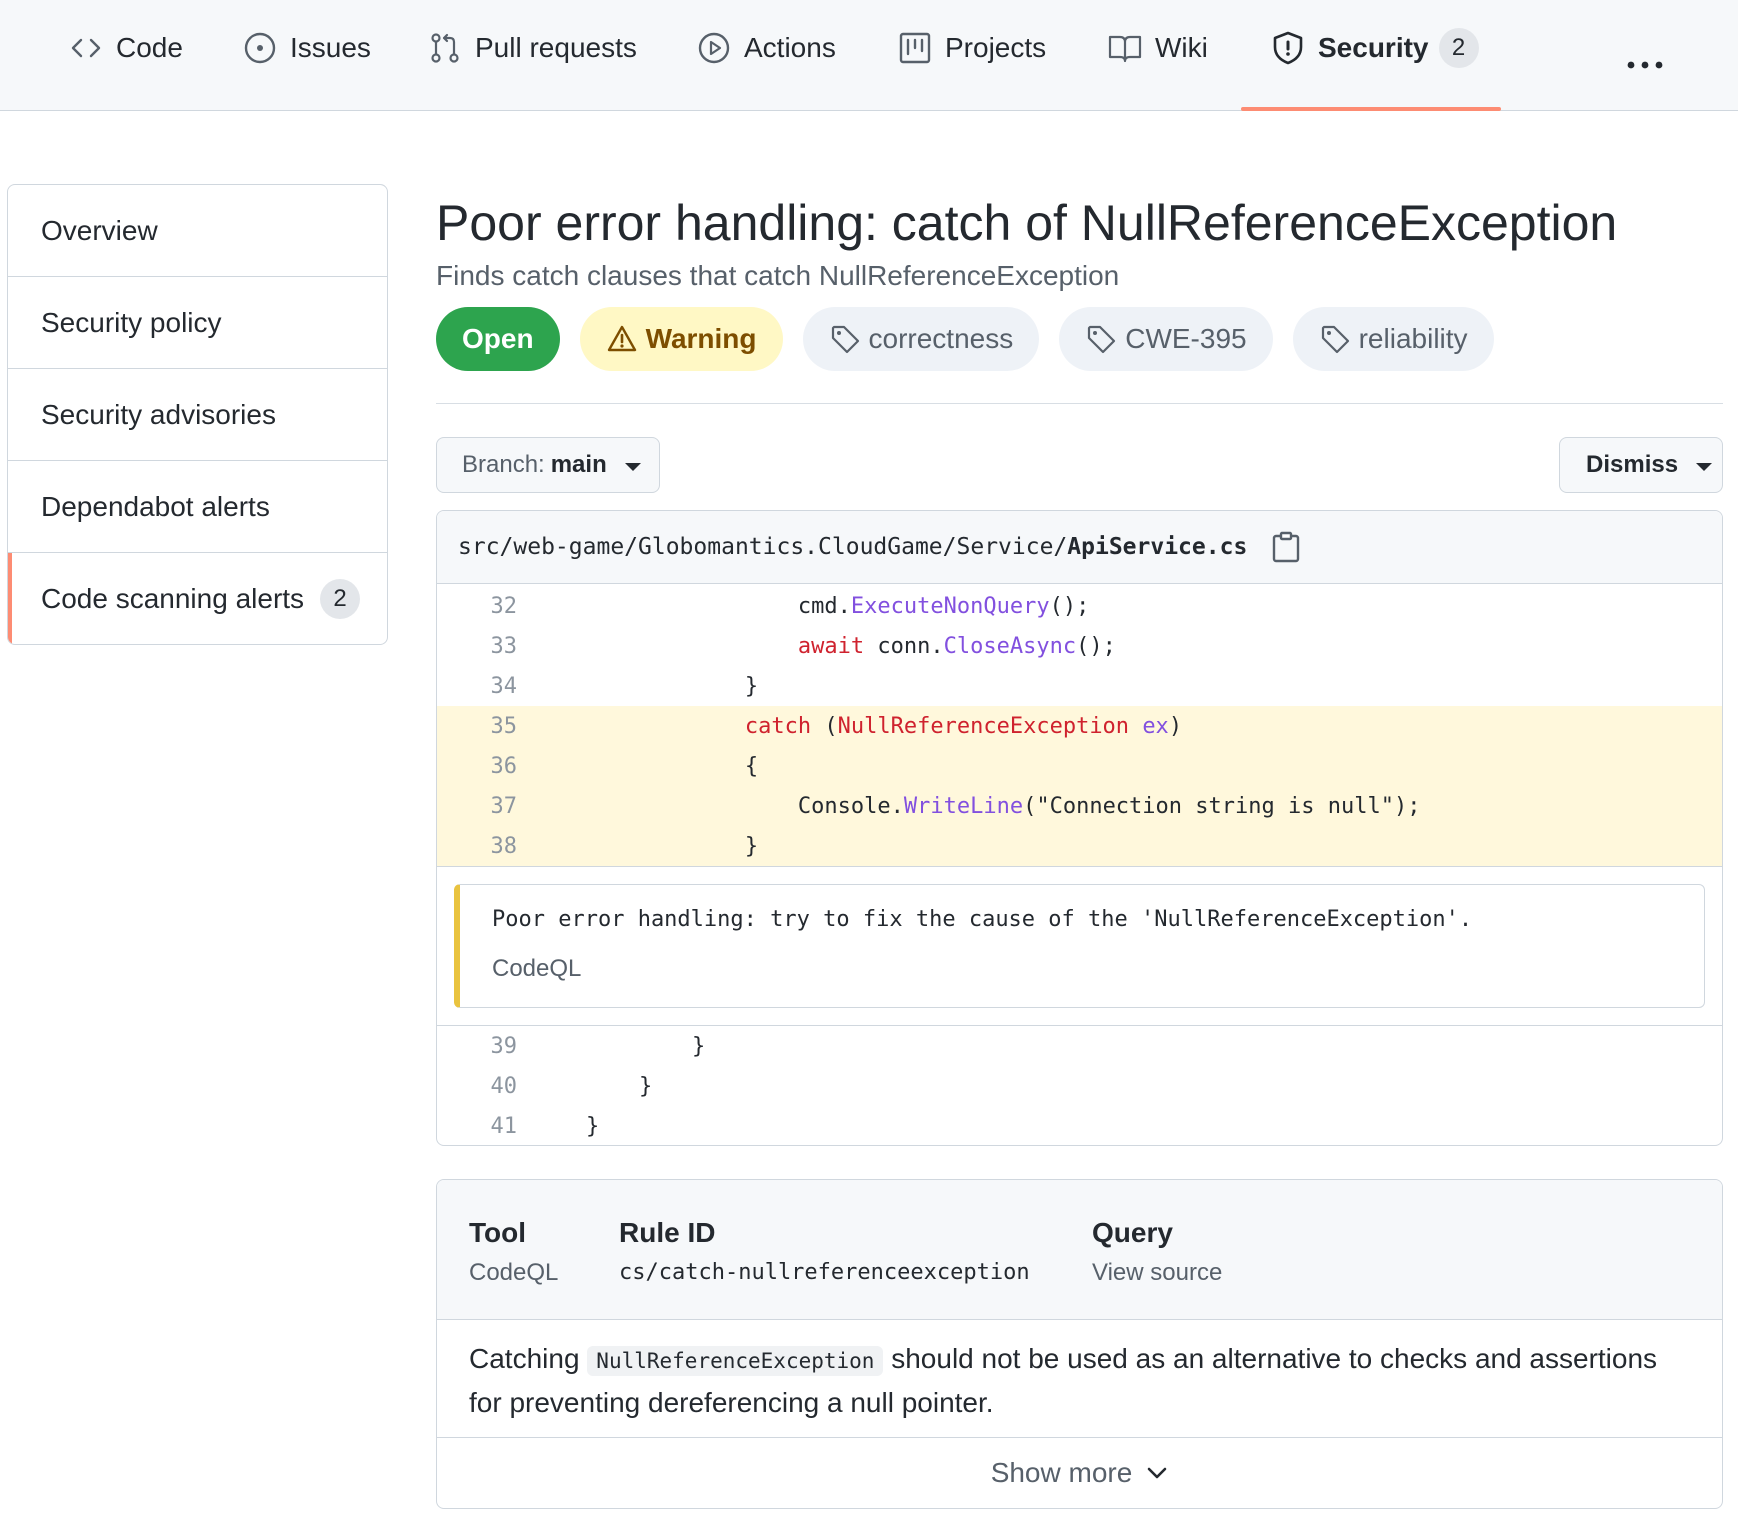 This screenshot has height=1519, width=1738. Describe the element at coordinates (1125, 48) in the screenshot. I see `book-icon` at that location.